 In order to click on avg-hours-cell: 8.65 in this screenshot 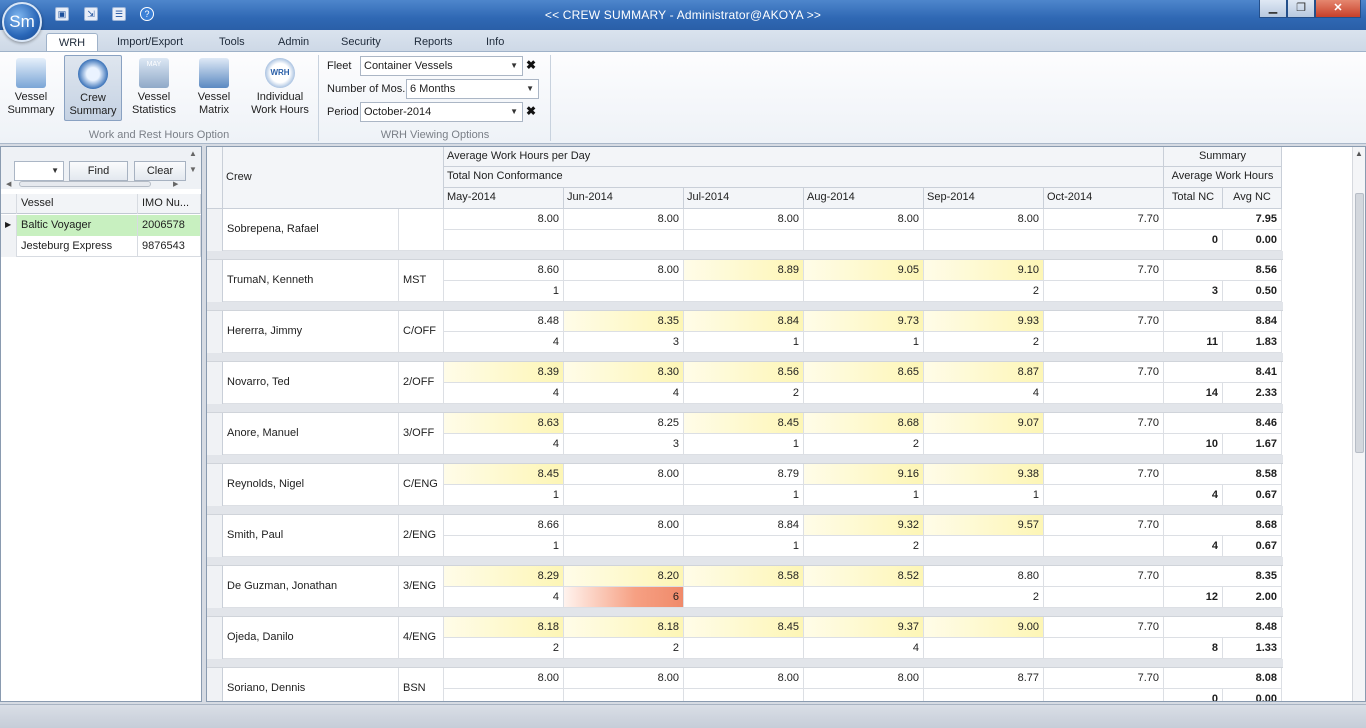, I will do `click(864, 372)`.